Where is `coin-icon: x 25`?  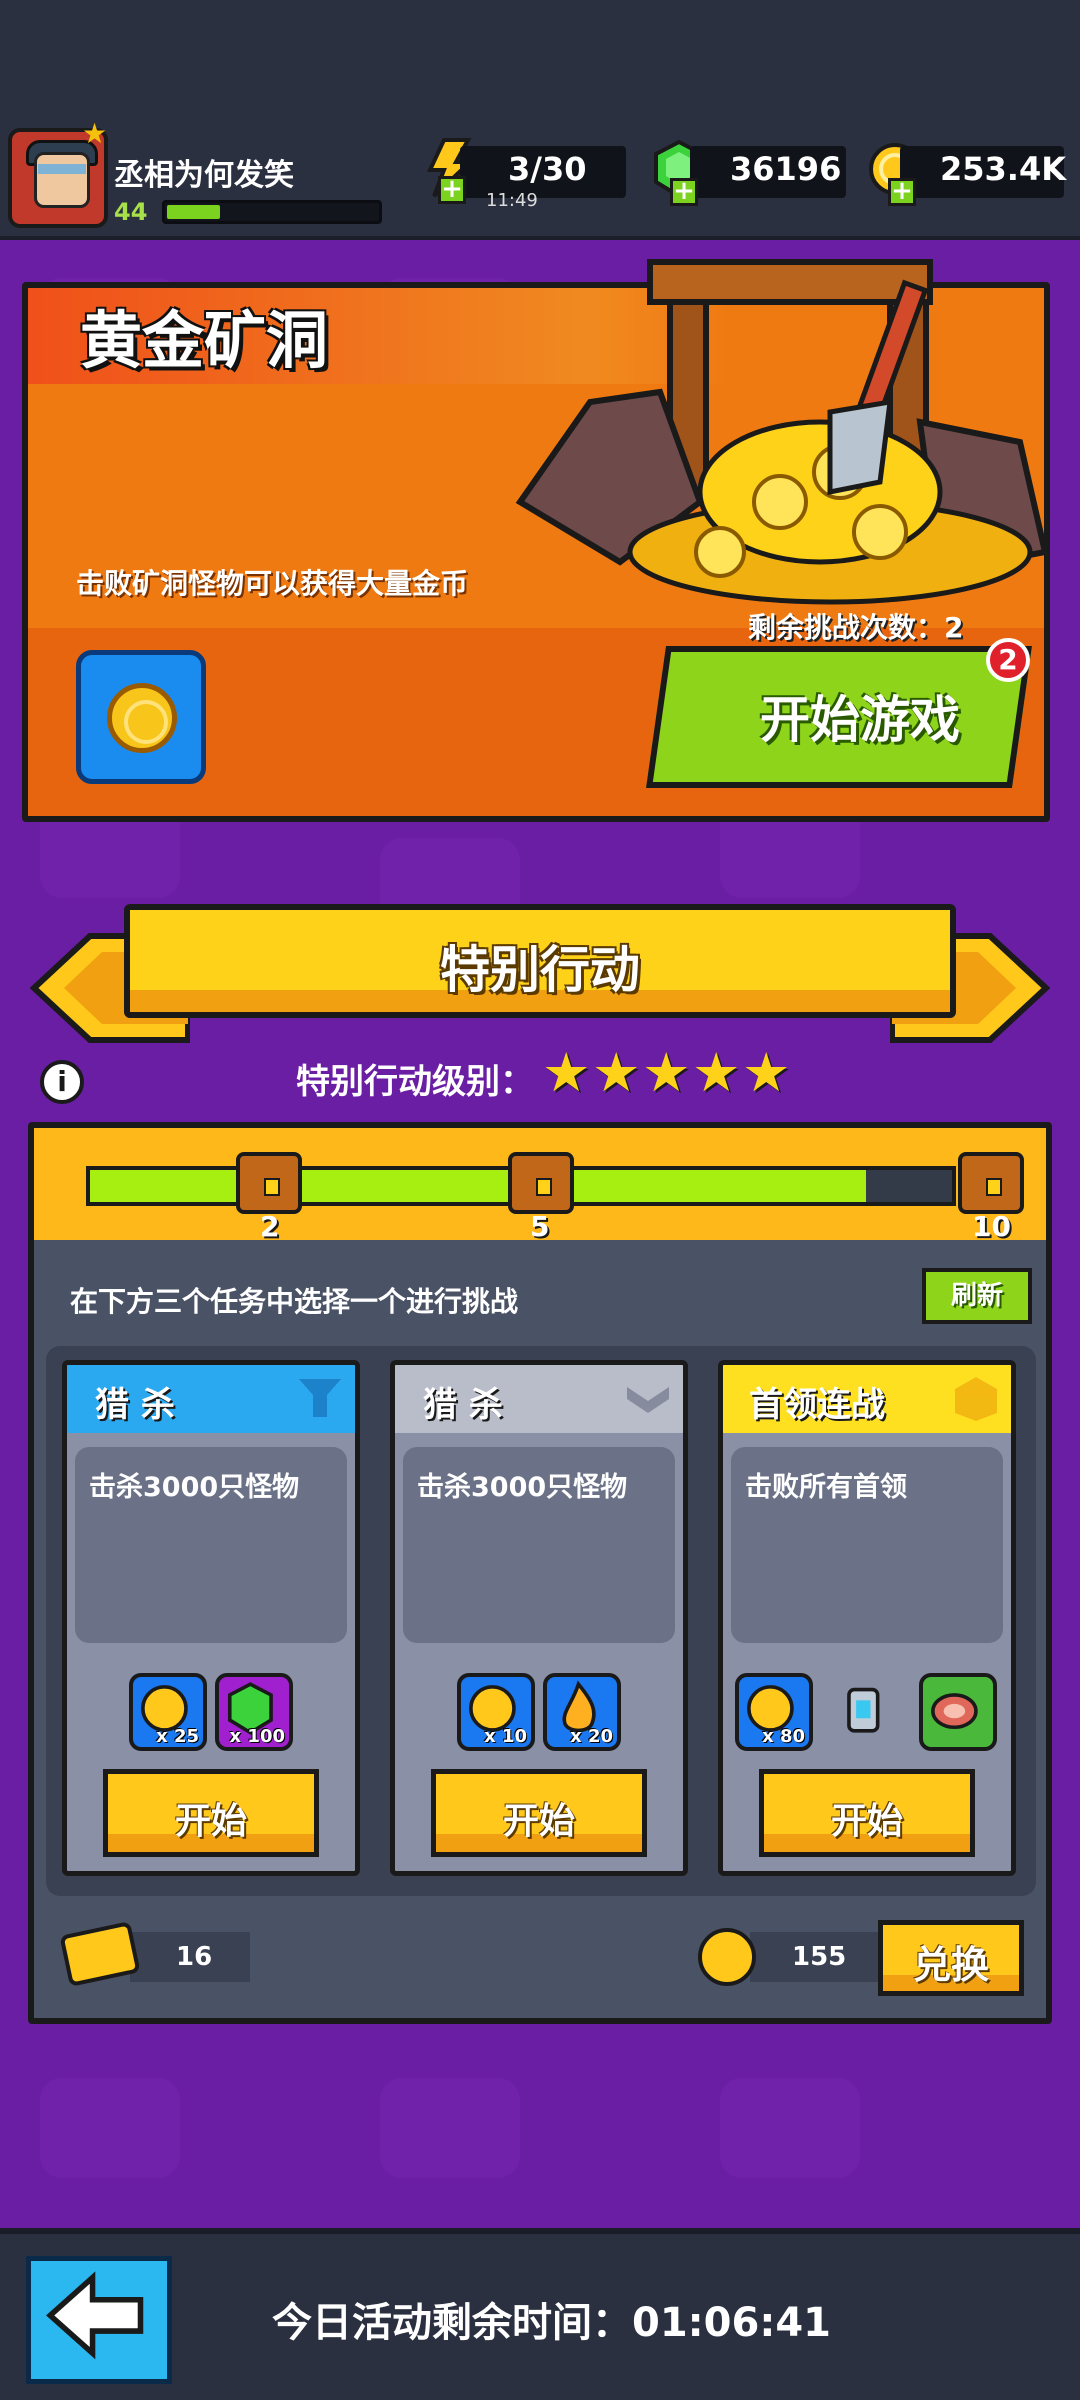
coin-icon: x 25 is located at coordinates (168, 1712).